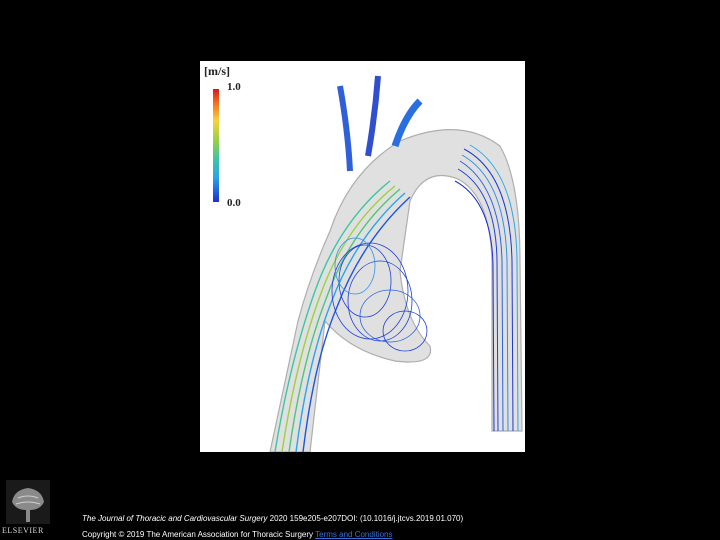  Describe the element at coordinates (353, 534) in the screenshot. I see `terms-and-conditions-link: Terms and Conditions` at that location.